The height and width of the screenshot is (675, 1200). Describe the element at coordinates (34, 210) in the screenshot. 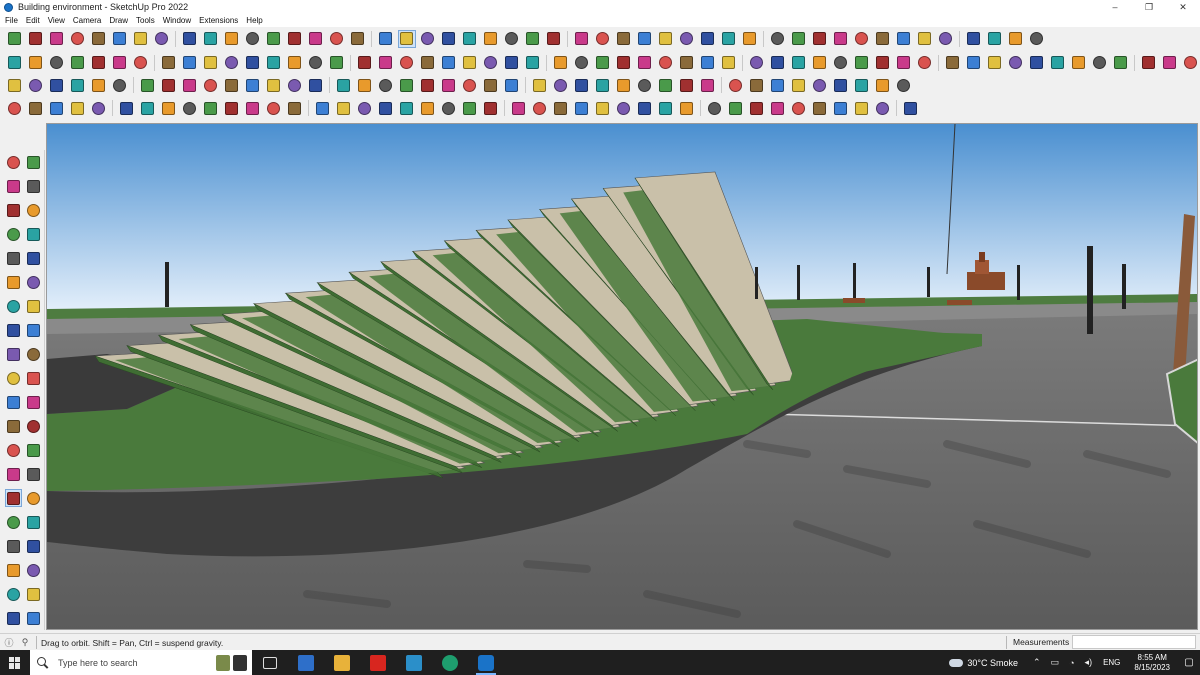

I see `pencil-icon` at that location.